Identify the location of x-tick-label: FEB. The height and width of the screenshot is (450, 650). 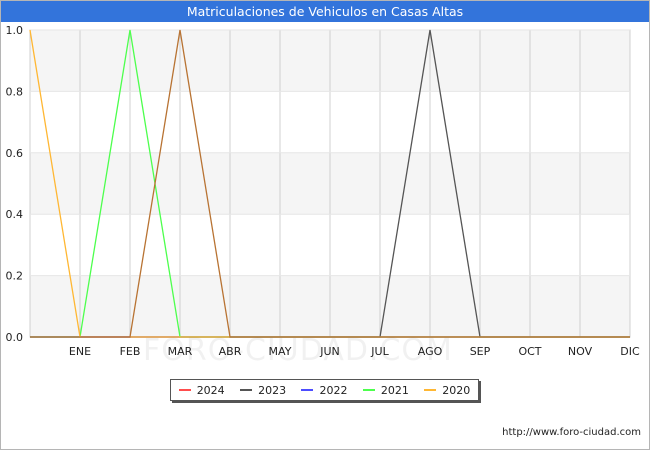
(130, 351).